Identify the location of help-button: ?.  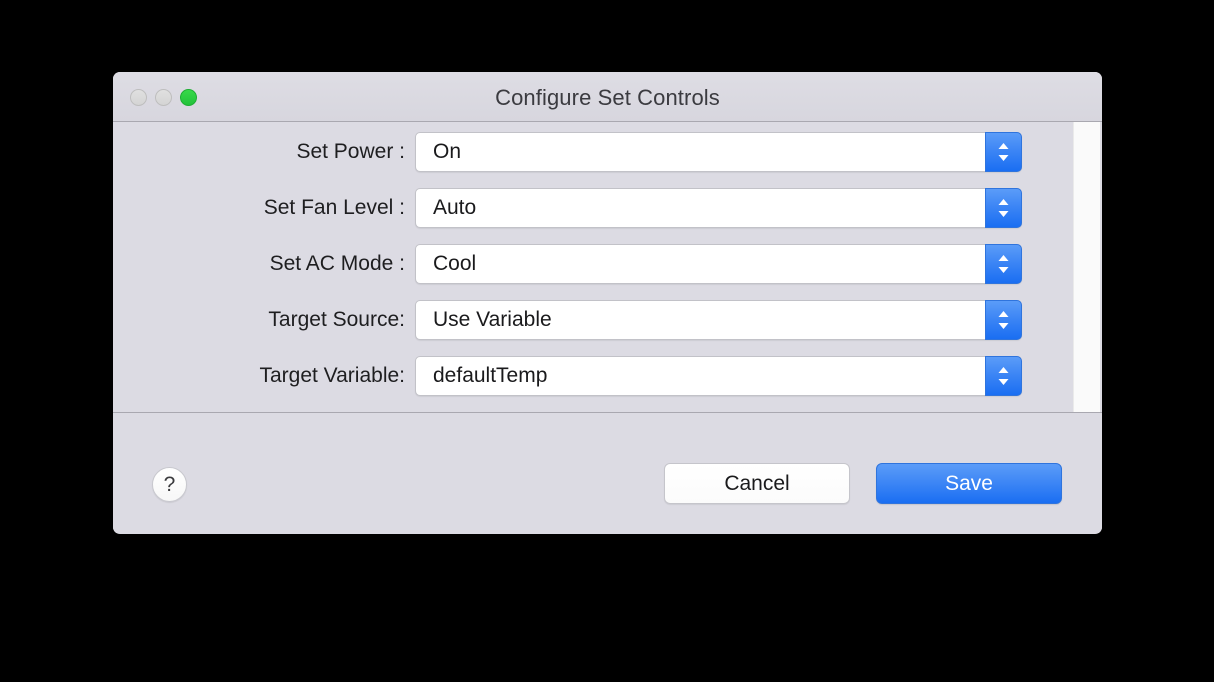
(169, 484).